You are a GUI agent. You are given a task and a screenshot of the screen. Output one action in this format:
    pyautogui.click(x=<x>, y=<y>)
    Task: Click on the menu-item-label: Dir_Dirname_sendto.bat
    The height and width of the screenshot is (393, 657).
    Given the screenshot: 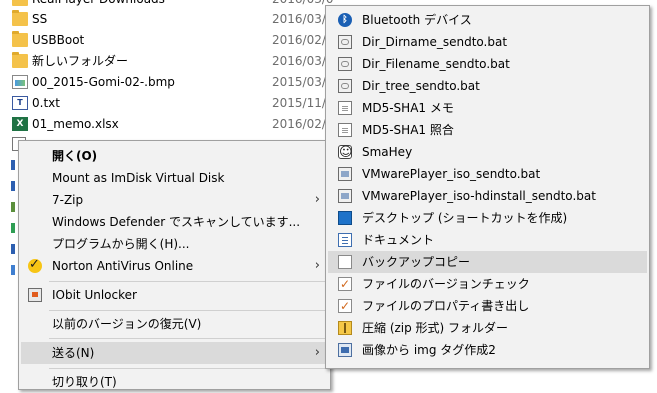 What is the action you would take?
    pyautogui.click(x=435, y=42)
    